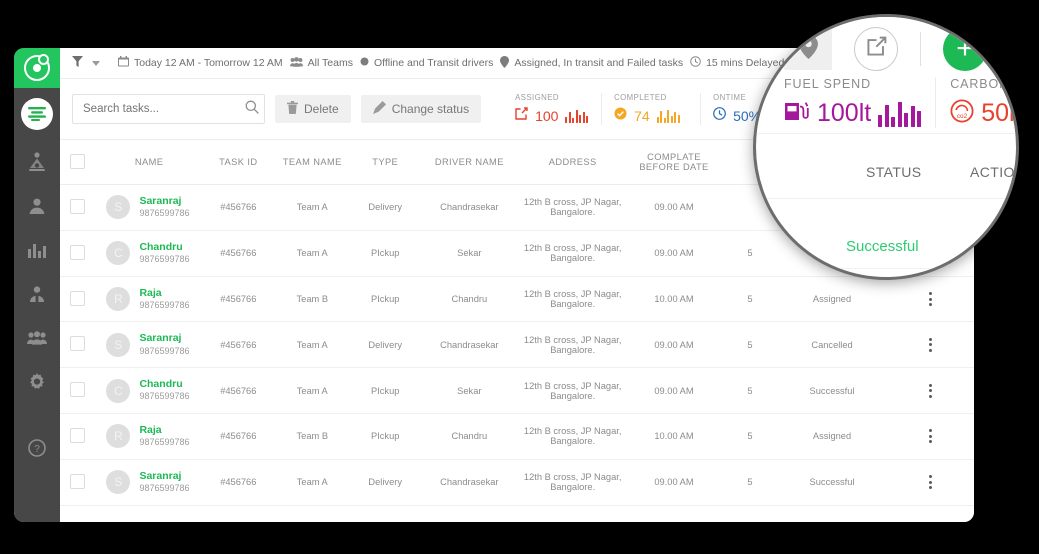 Image resolution: width=1039 pixels, height=554 pixels. Describe the element at coordinates (882, 246) in the screenshot. I see `row-status-magnified: Successful` at that location.